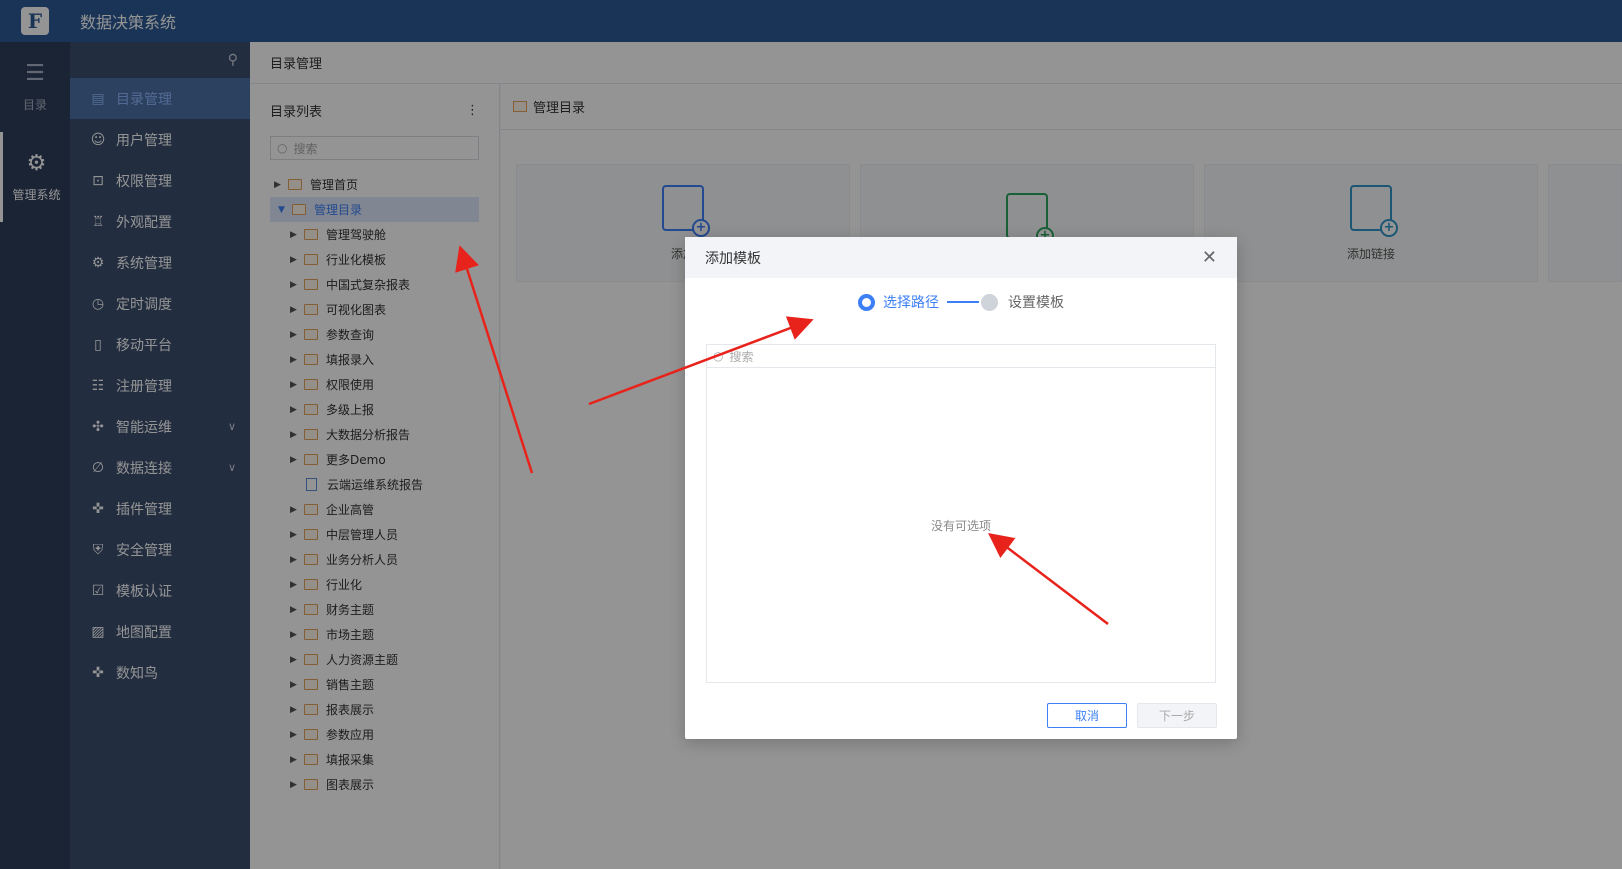 The height and width of the screenshot is (869, 1622). What do you see at coordinates (733, 258) in the screenshot?
I see `dialog-title: 添加模板` at bounding box center [733, 258].